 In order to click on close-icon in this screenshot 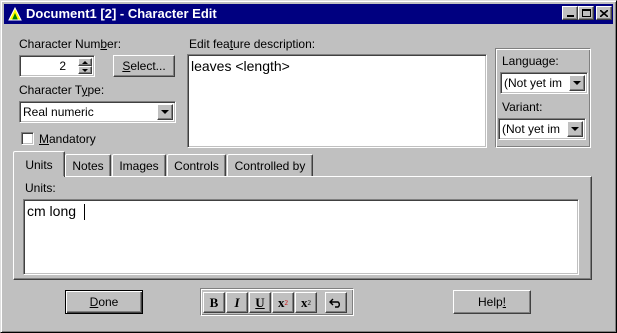, I will do `click(604, 13)`.